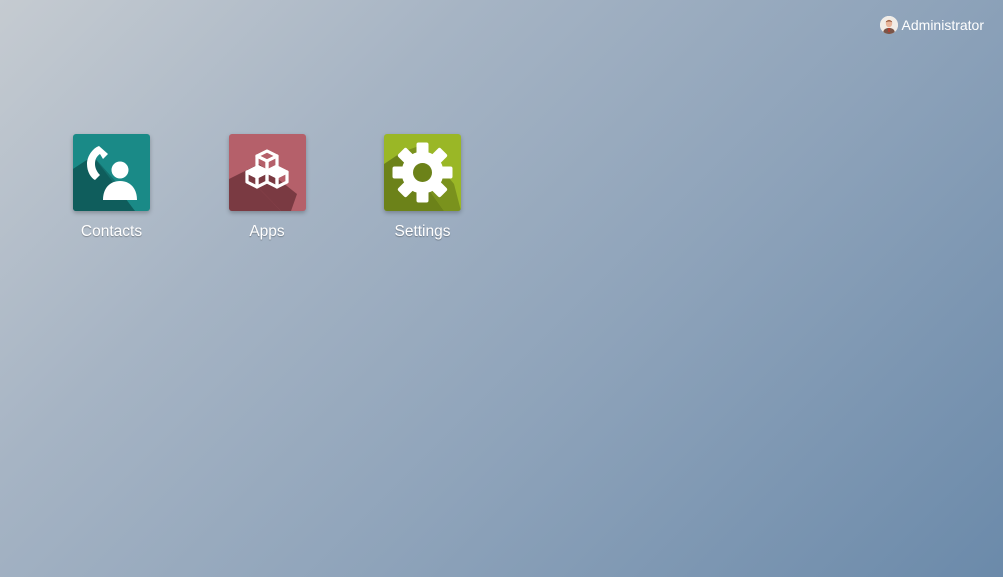 The width and height of the screenshot is (1003, 577). I want to click on contacts-icon, so click(111, 172).